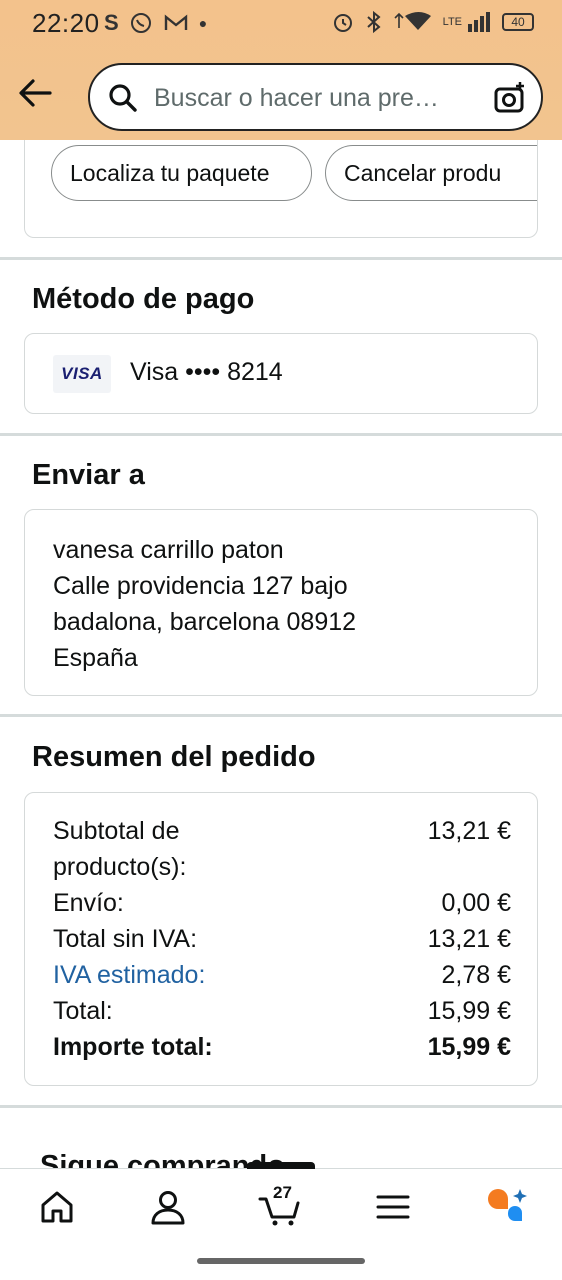 The height and width of the screenshot is (1280, 562). Describe the element at coordinates (83, 1011) in the screenshot. I see `summary-label: Total:` at that location.